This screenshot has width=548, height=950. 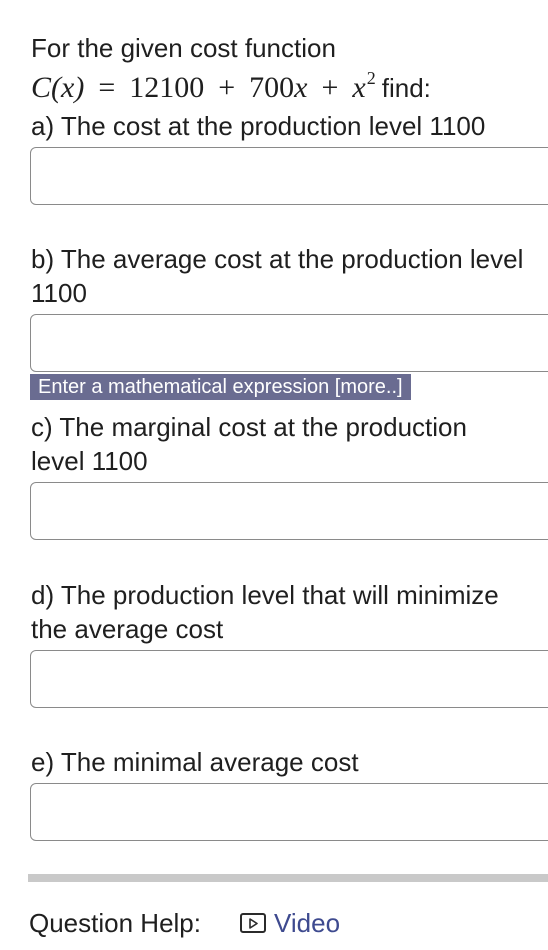 I want to click on formula-constant: 12100, so click(x=167, y=87).